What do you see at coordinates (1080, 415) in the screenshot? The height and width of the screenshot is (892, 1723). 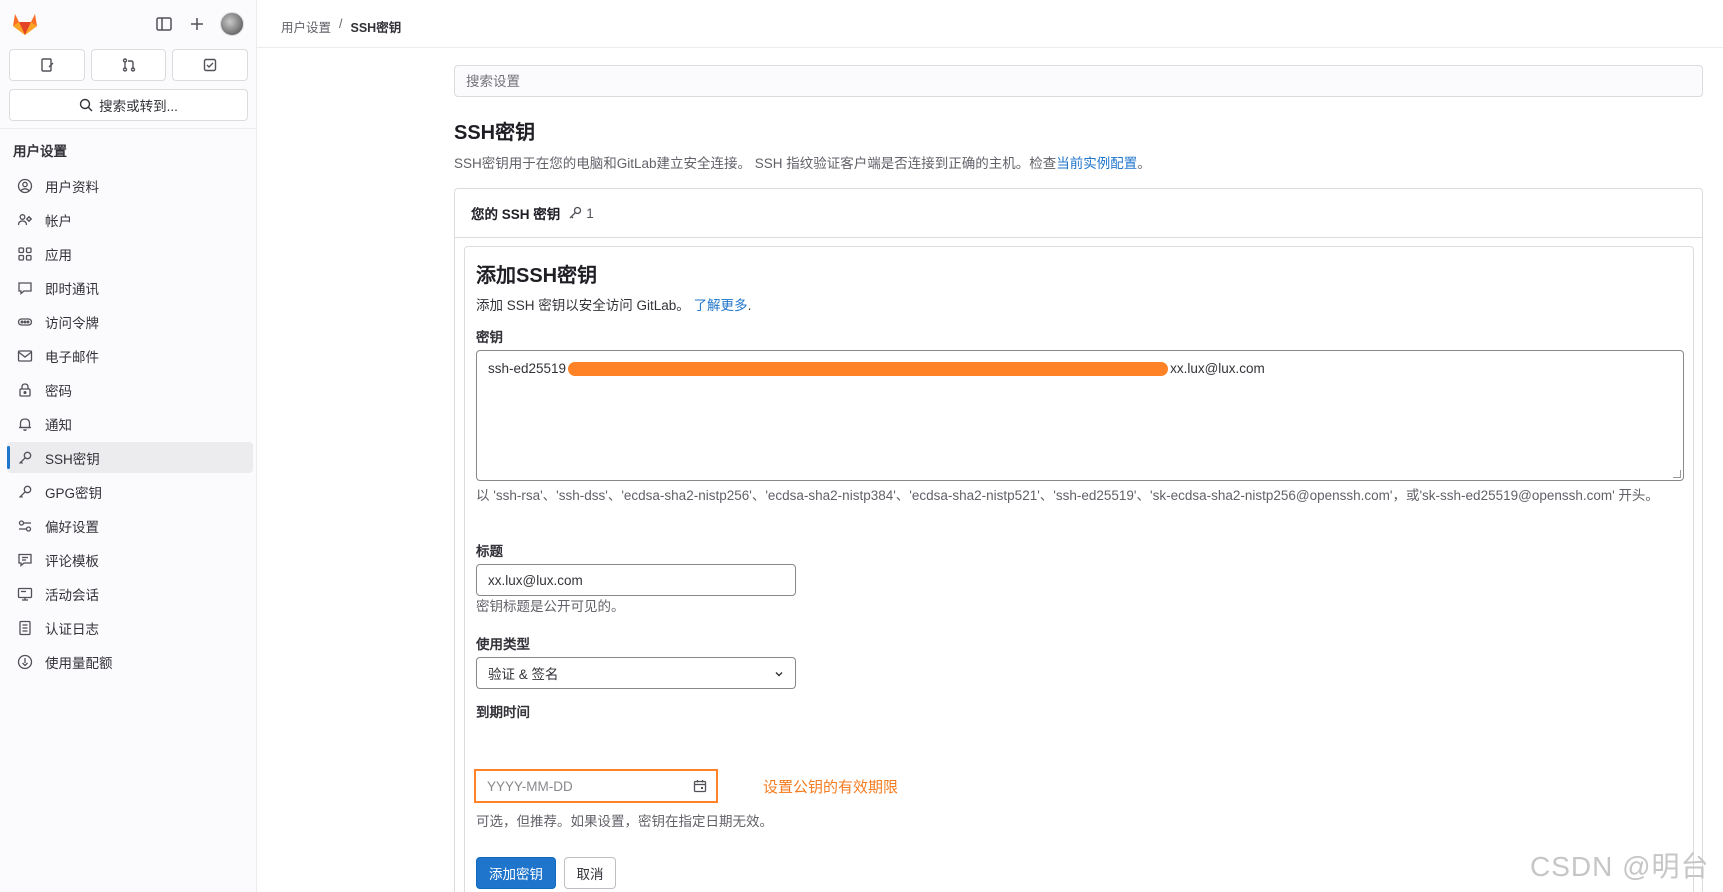 I see `key-textarea: ssh-ed25519 xx.lux@lux.com` at bounding box center [1080, 415].